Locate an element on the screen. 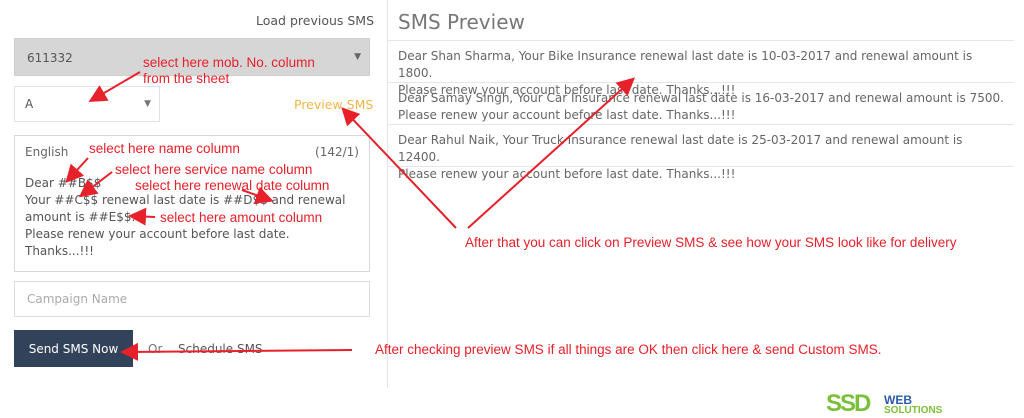 This screenshot has width=1024, height=418. annotation-name-column: select here name column is located at coordinates (164, 148).